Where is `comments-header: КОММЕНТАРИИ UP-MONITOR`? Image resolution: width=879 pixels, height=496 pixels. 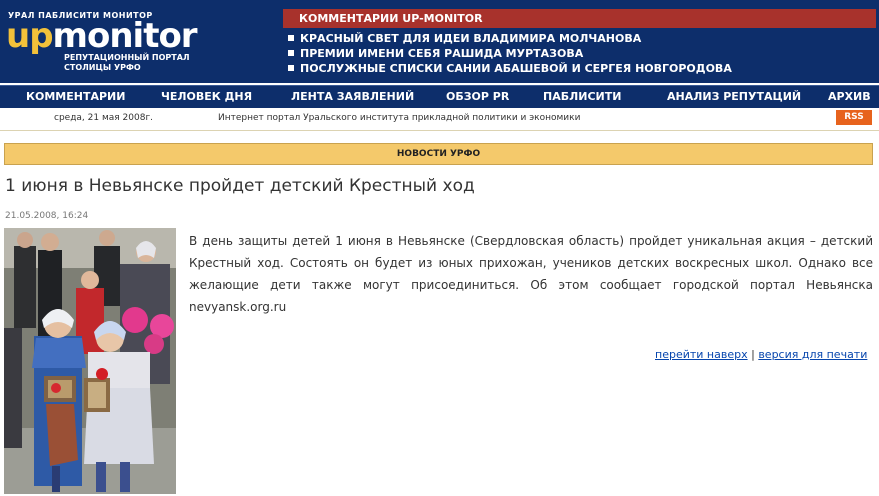
comments-header: КОММЕНТАРИИ UP-MONITOR is located at coordinates (579, 18).